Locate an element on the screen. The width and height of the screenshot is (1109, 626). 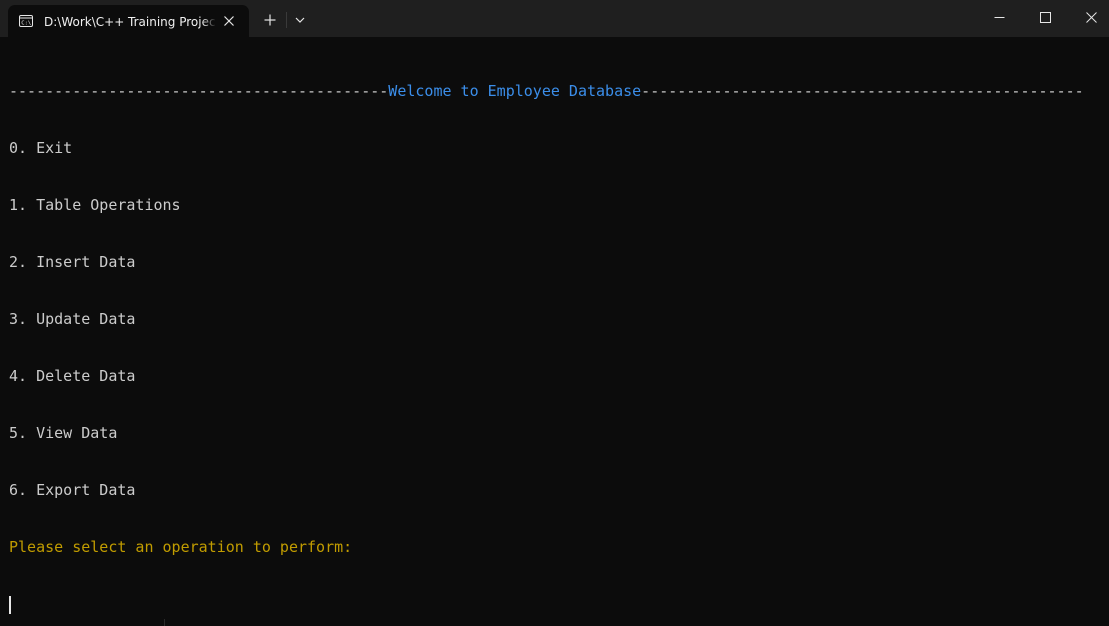
header-title: Welcome to Employee Database is located at coordinates (515, 91).